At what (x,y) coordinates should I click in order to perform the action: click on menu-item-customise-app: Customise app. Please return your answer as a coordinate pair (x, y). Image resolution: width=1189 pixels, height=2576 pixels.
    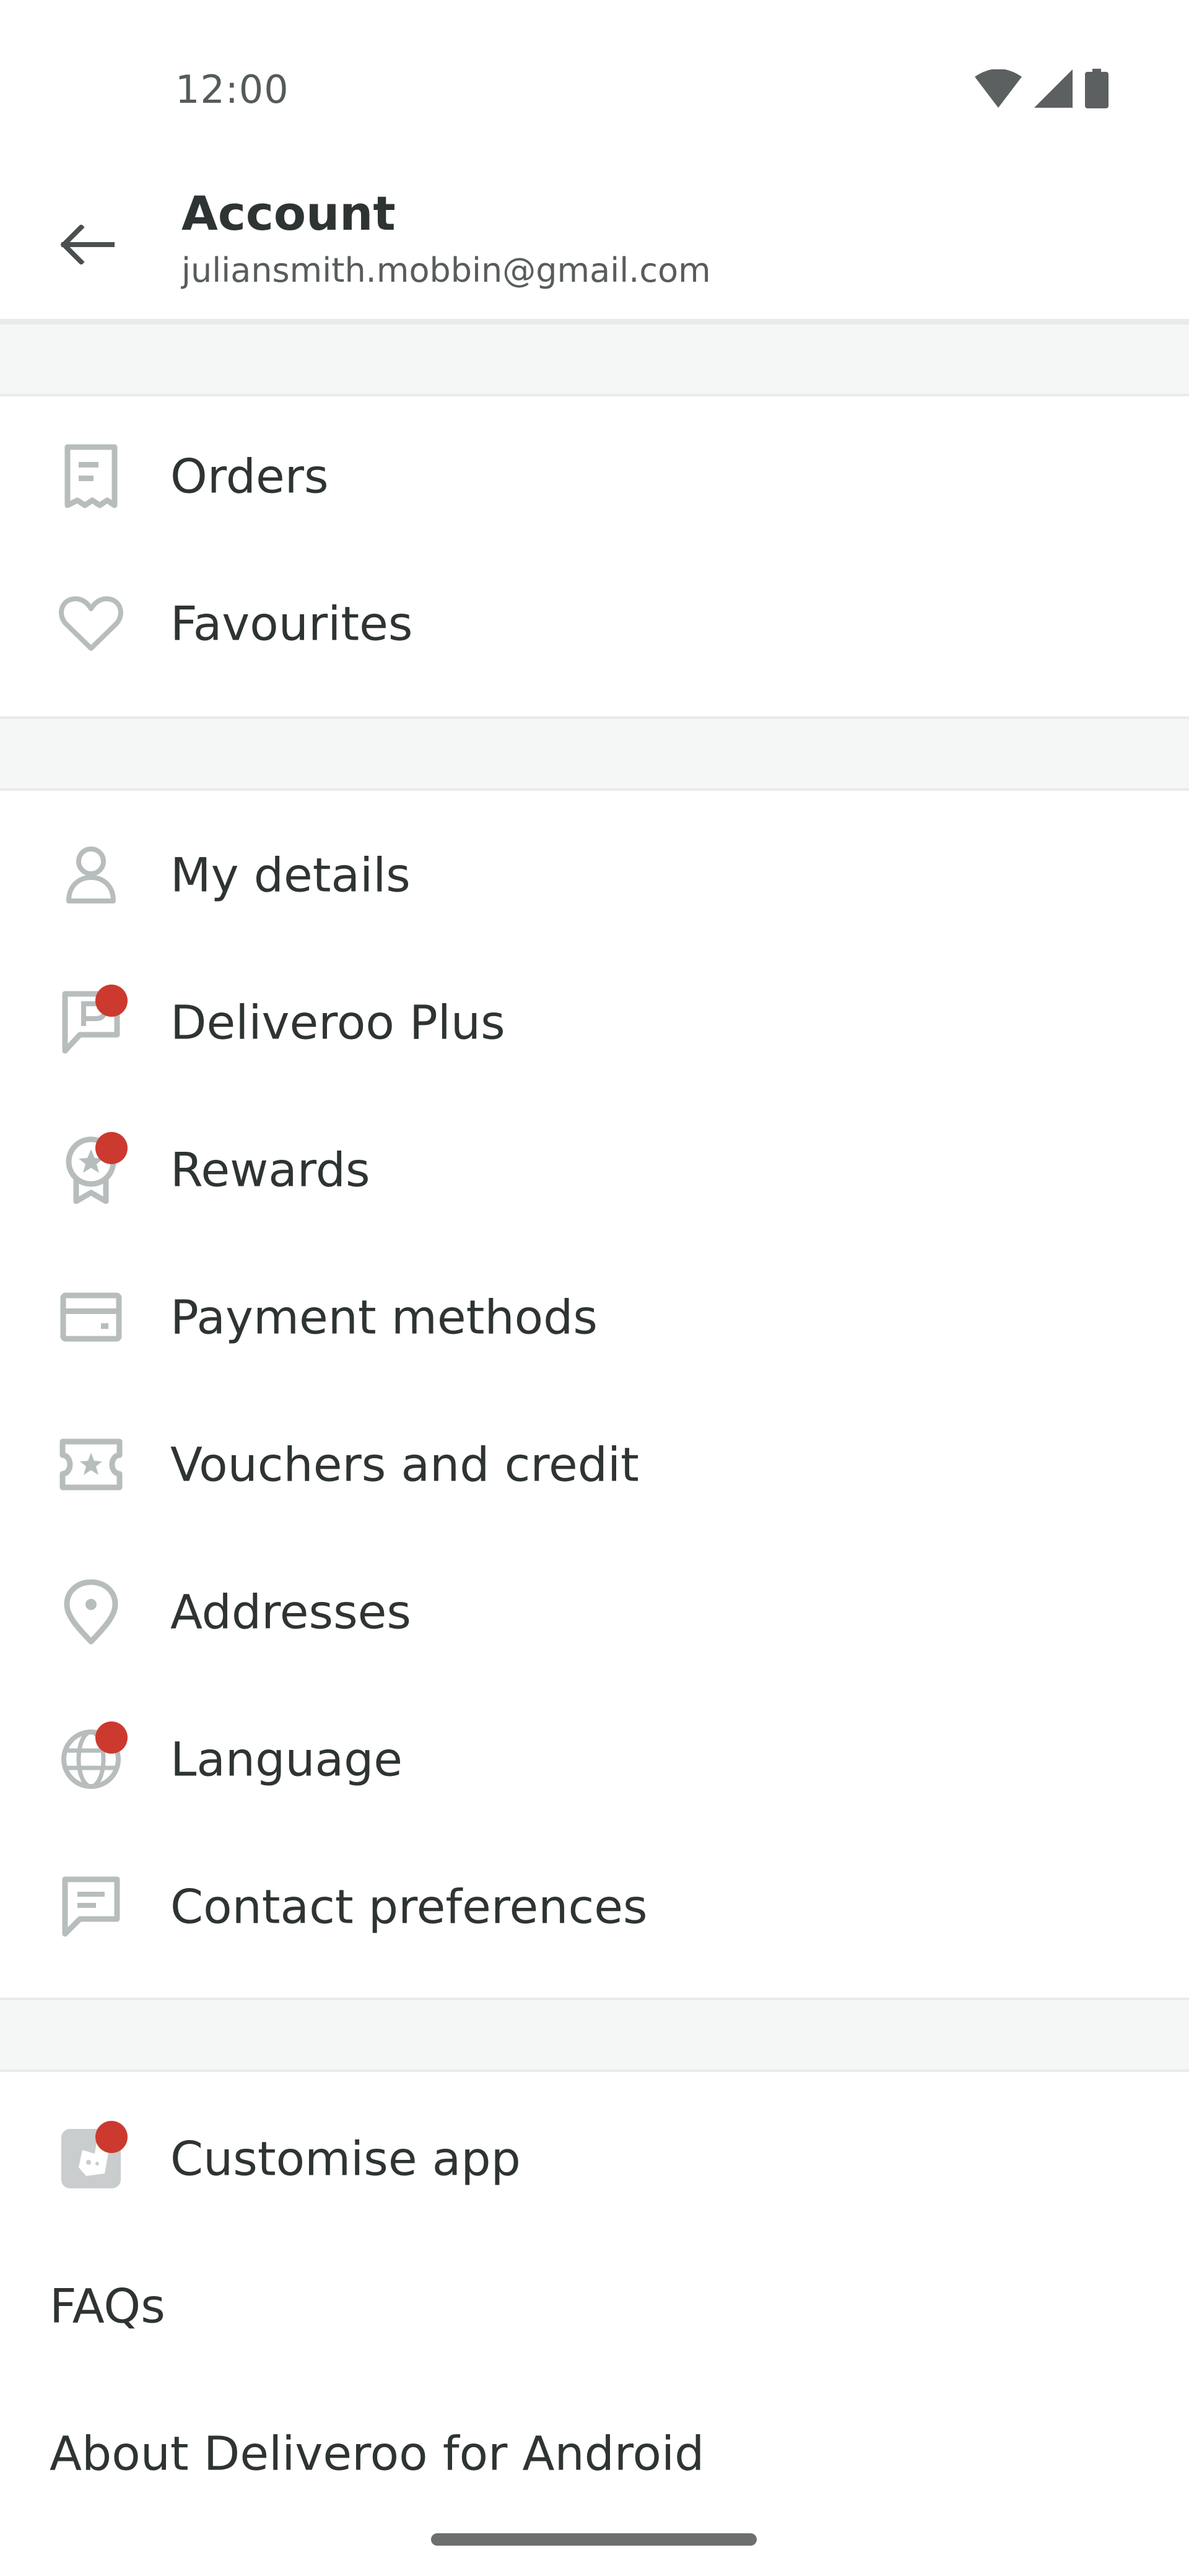
    Looking at the image, I should click on (594, 2158).